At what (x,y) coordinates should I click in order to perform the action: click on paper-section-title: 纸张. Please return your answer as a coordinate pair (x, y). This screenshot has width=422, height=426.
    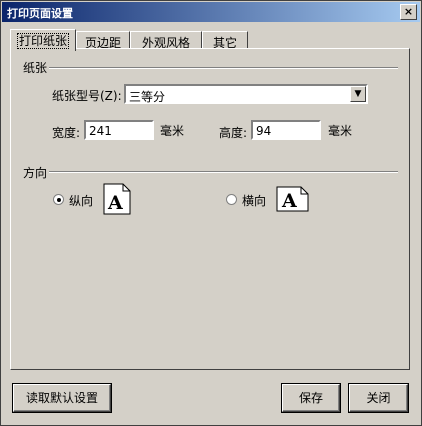
    Looking at the image, I should click on (35, 68).